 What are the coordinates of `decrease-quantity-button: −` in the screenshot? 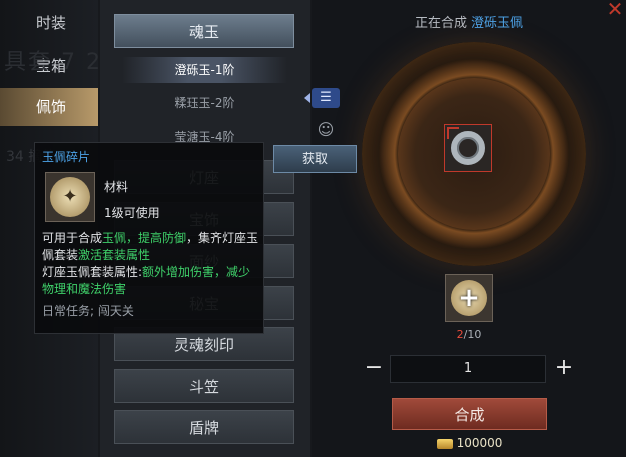 It's located at (374, 368).